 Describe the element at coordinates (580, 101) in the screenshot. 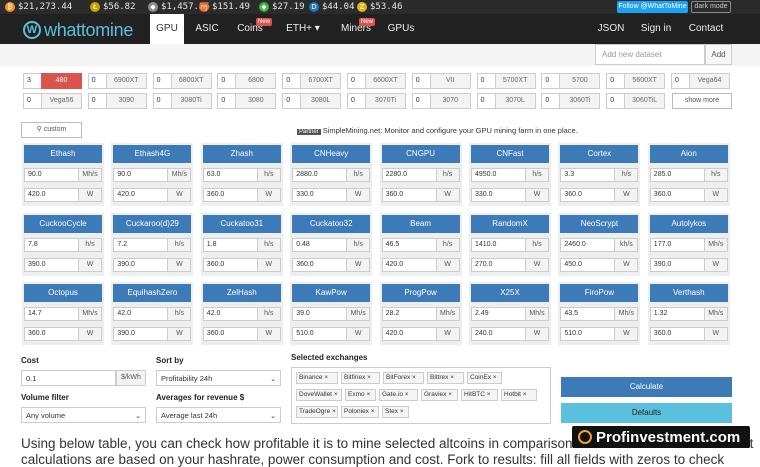

I see `gpu-toggle: 3060Ti` at that location.